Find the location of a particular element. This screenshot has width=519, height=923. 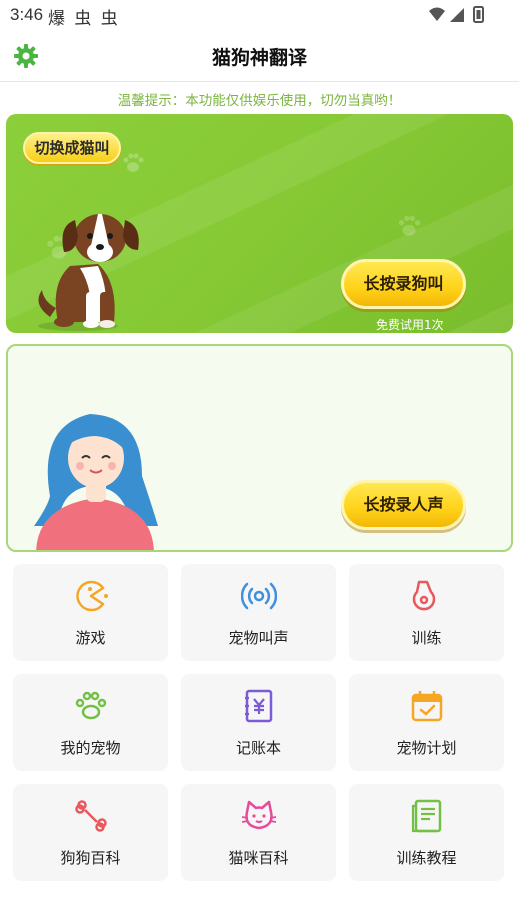

grid-item-training-tutorial: 训练教程 is located at coordinates (426, 832).